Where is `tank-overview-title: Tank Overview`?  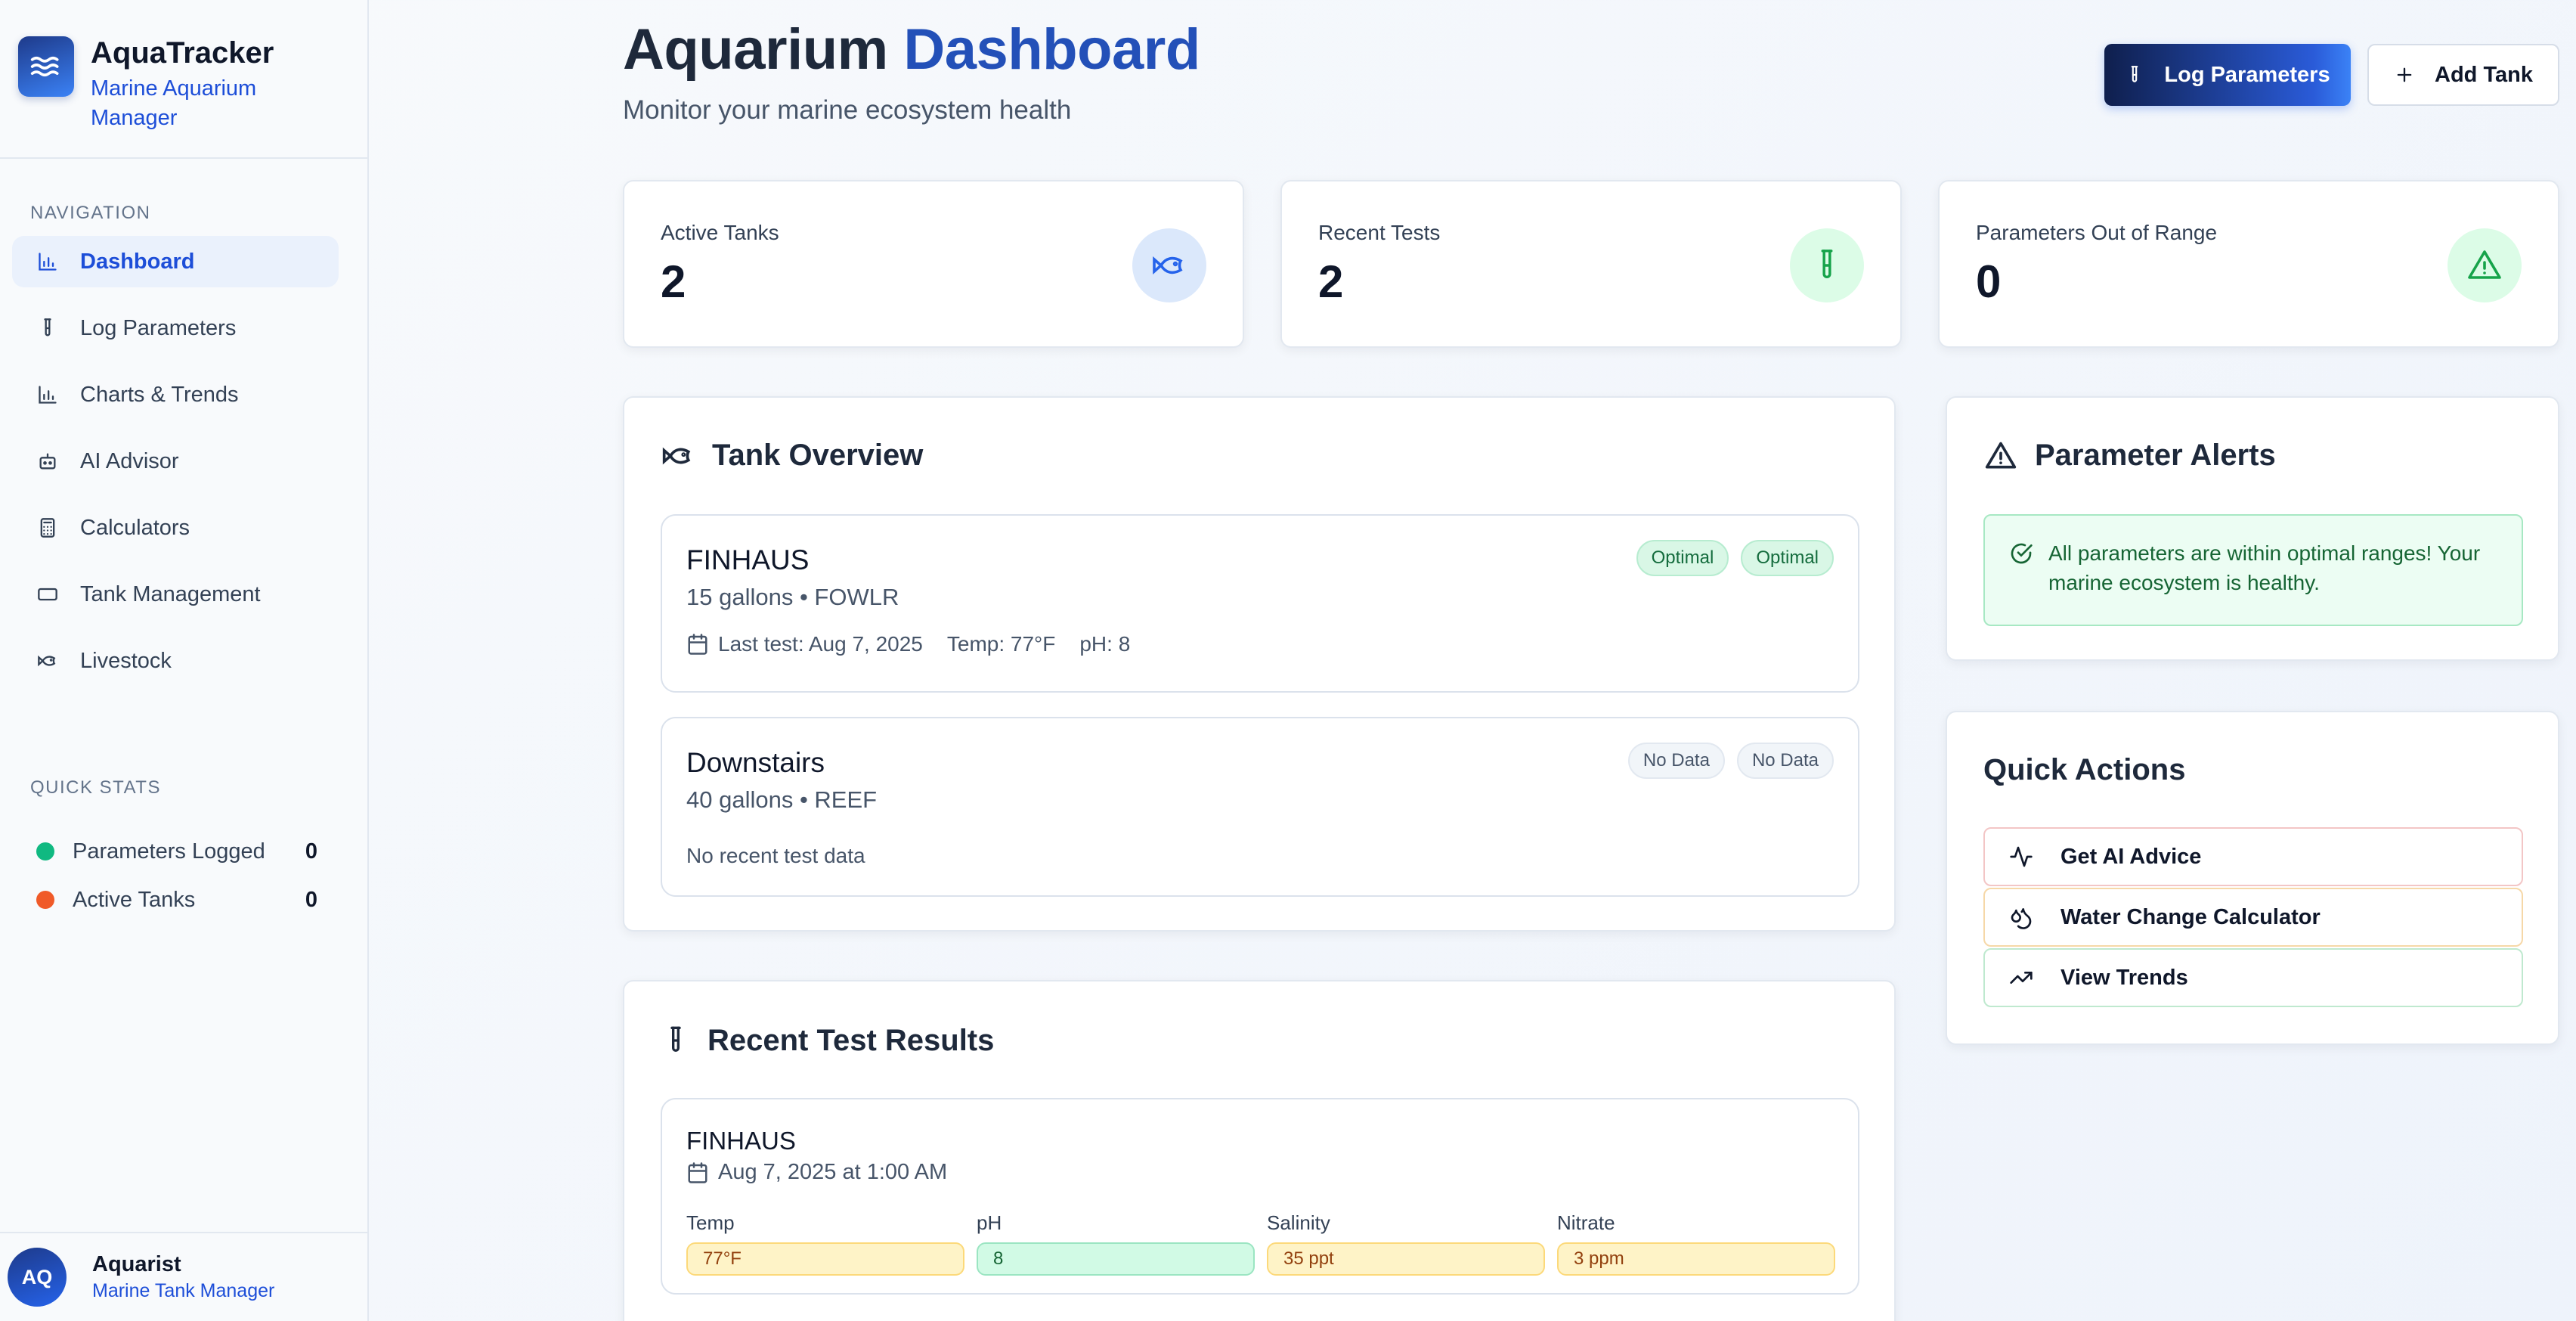
tank-overview-title: Tank Overview is located at coordinates (792, 456).